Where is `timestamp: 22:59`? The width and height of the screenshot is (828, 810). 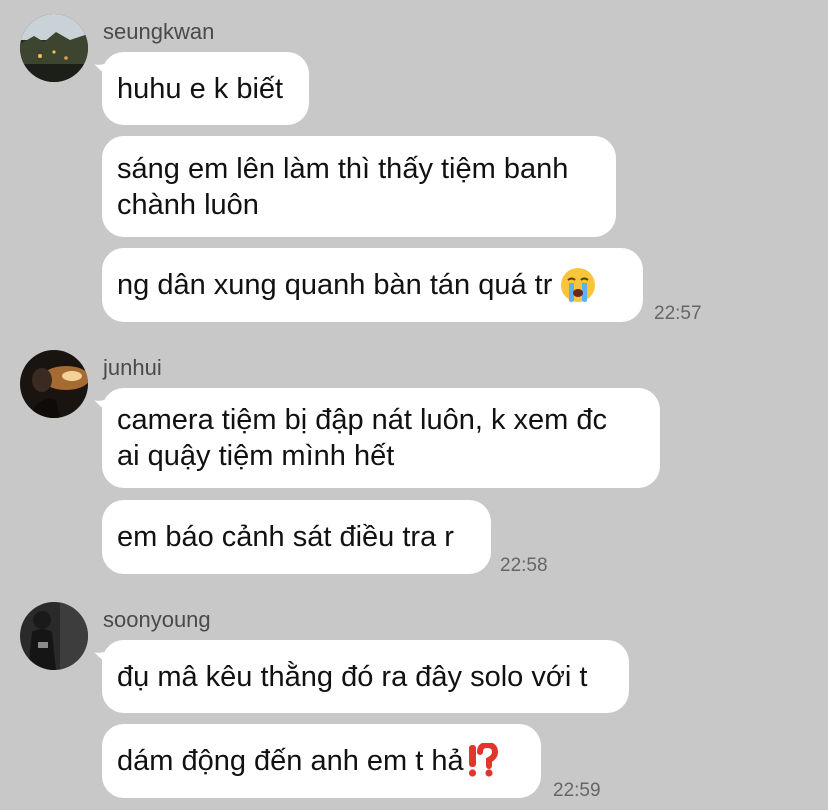
timestamp: 22:59 is located at coordinates (577, 790).